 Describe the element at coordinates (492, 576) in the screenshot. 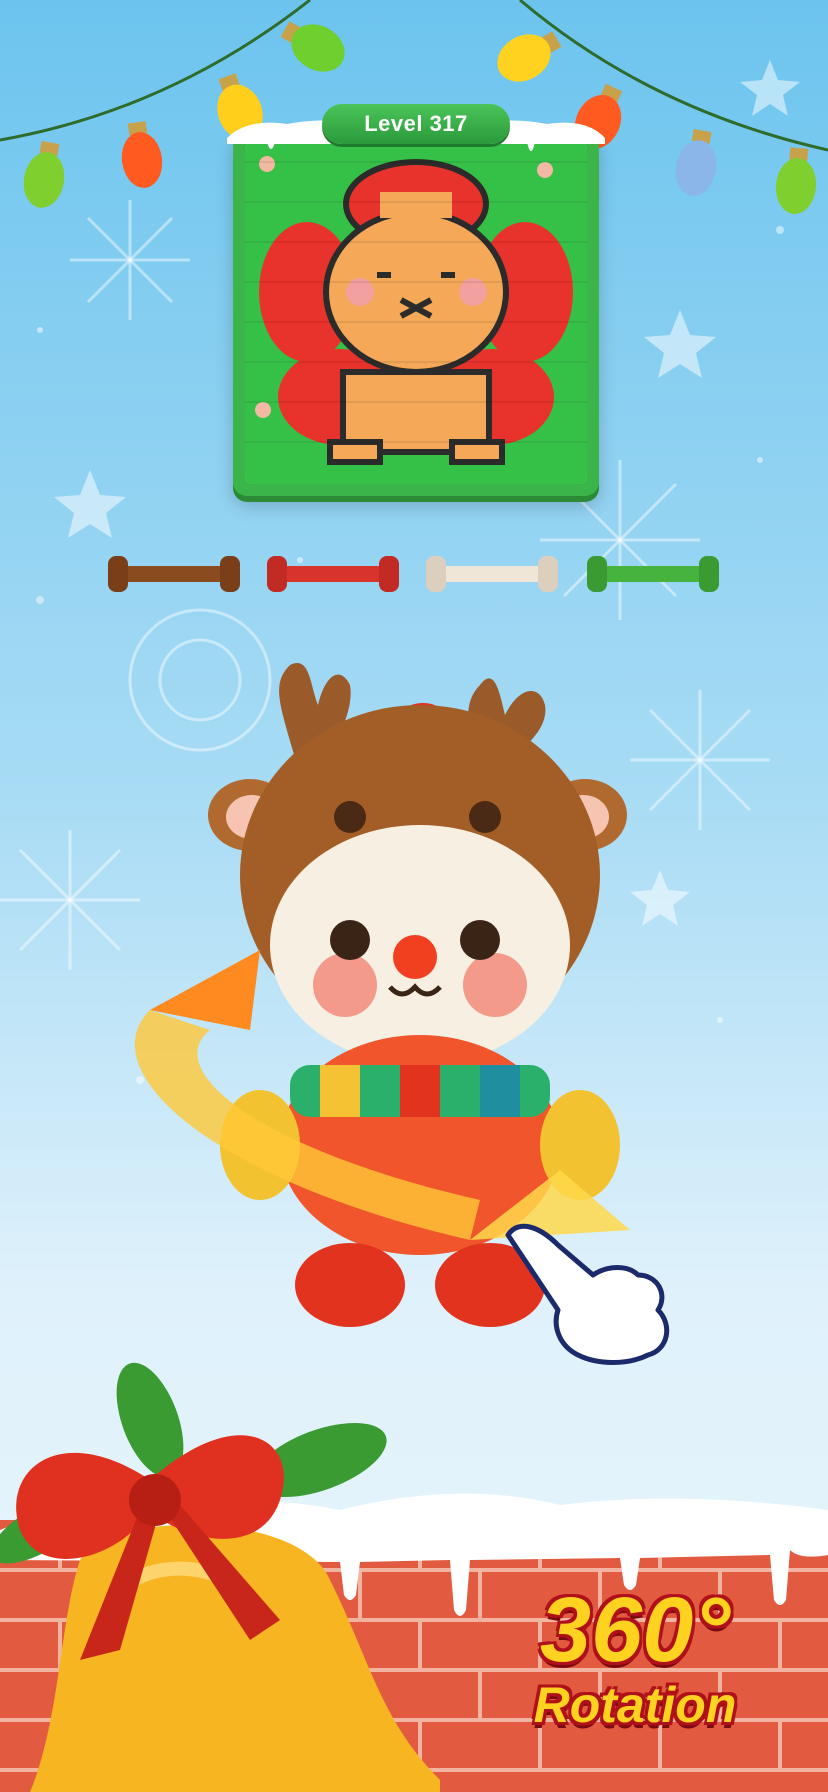

I see `yarn-spool-white` at that location.